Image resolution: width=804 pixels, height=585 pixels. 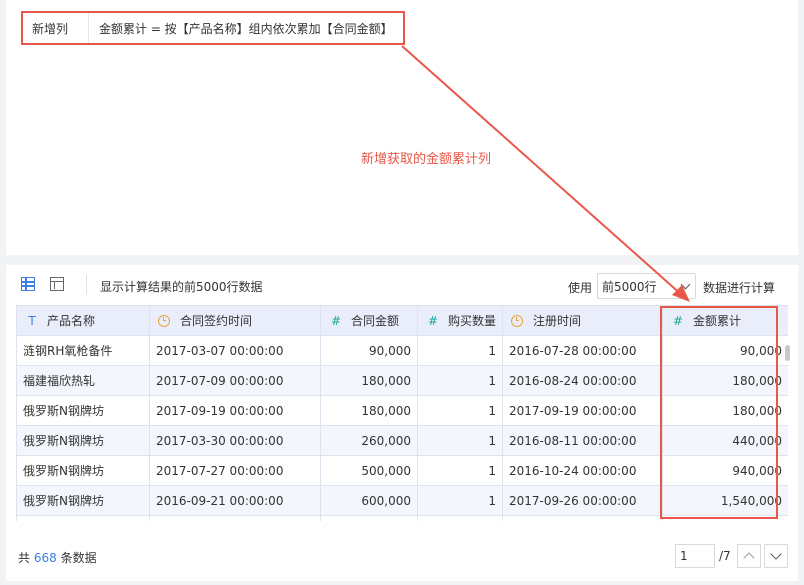 What do you see at coordinates (426, 159) in the screenshot?
I see `annotation-text: 新增获取的金额累计列` at bounding box center [426, 159].